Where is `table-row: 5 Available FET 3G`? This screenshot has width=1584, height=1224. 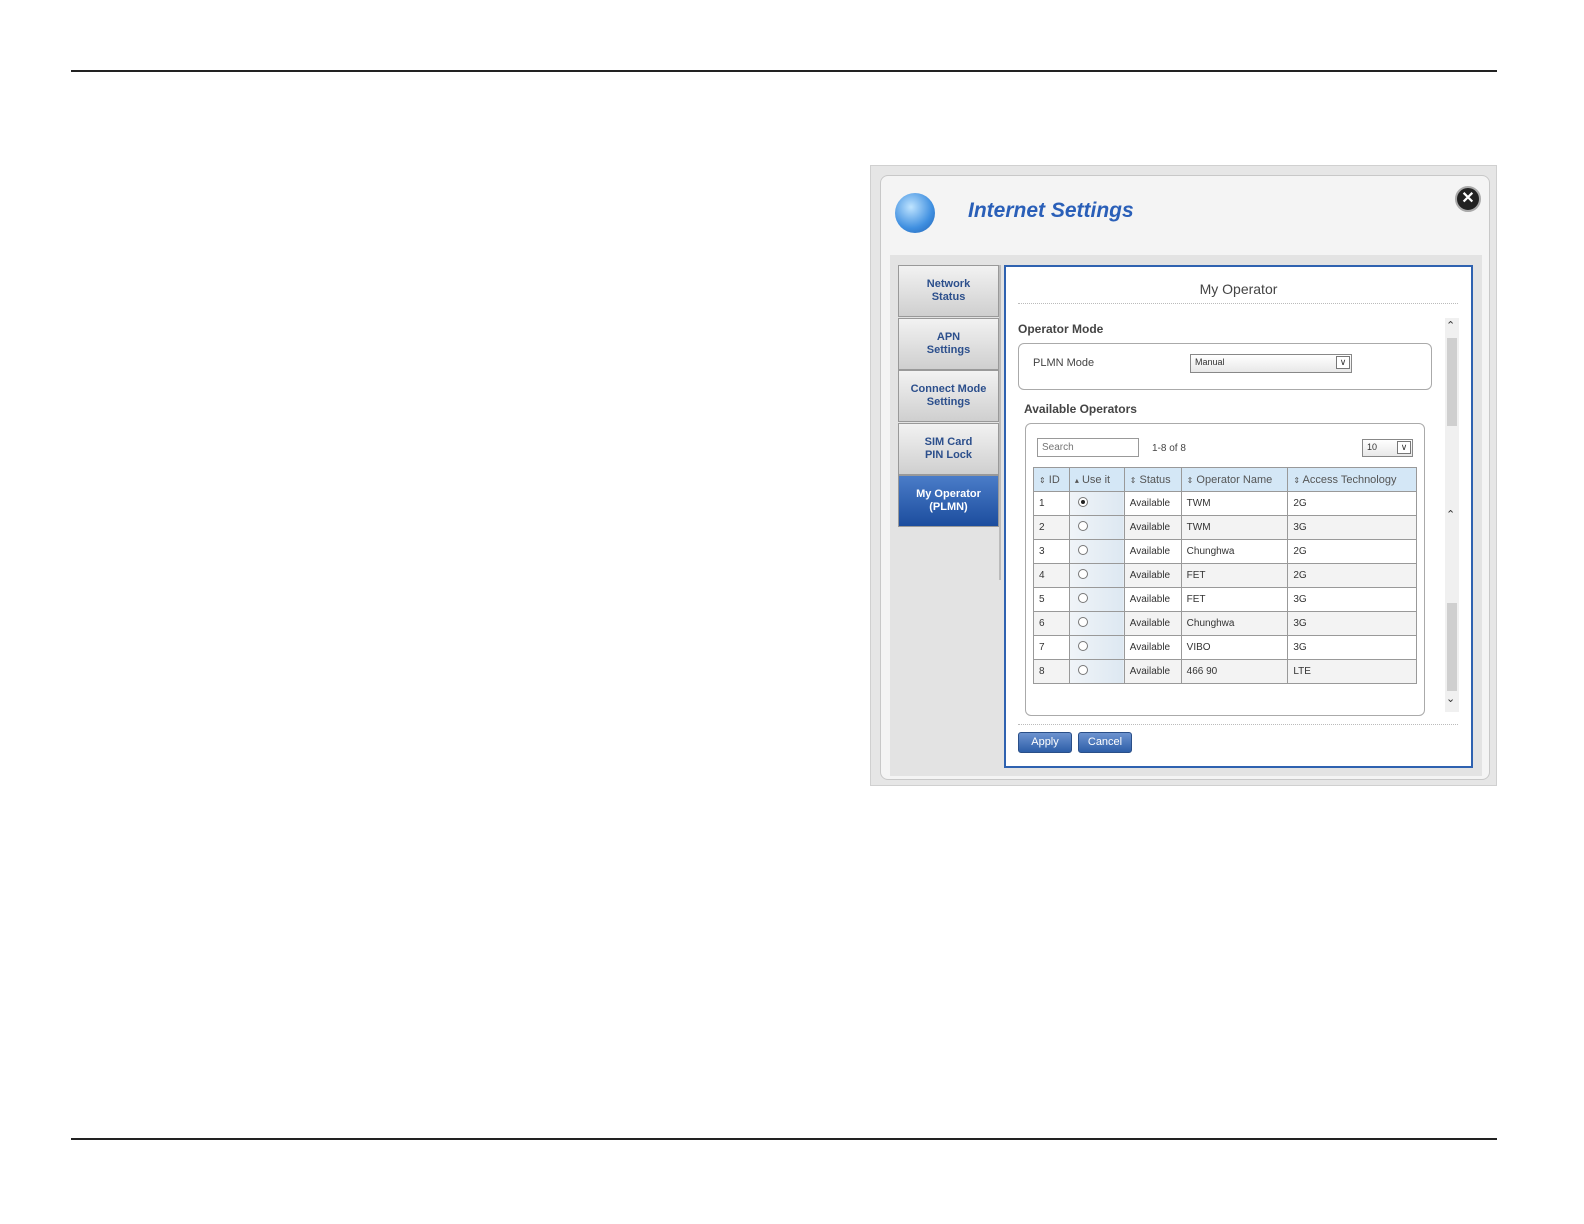
table-row: 5 Available FET 3G is located at coordinates (1225, 599).